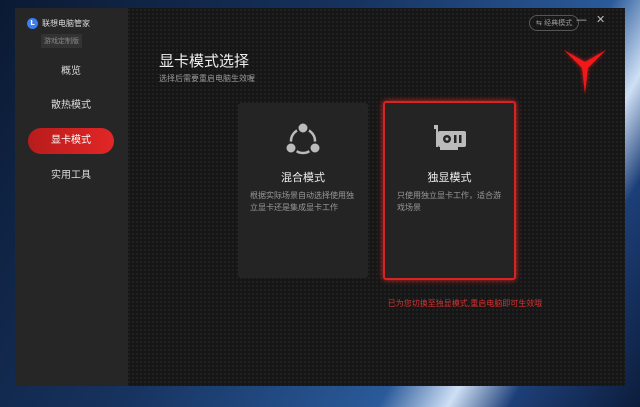 The width and height of the screenshot is (640, 407). What do you see at coordinates (204, 61) in the screenshot?
I see `page-title: 显卡模式选择` at bounding box center [204, 61].